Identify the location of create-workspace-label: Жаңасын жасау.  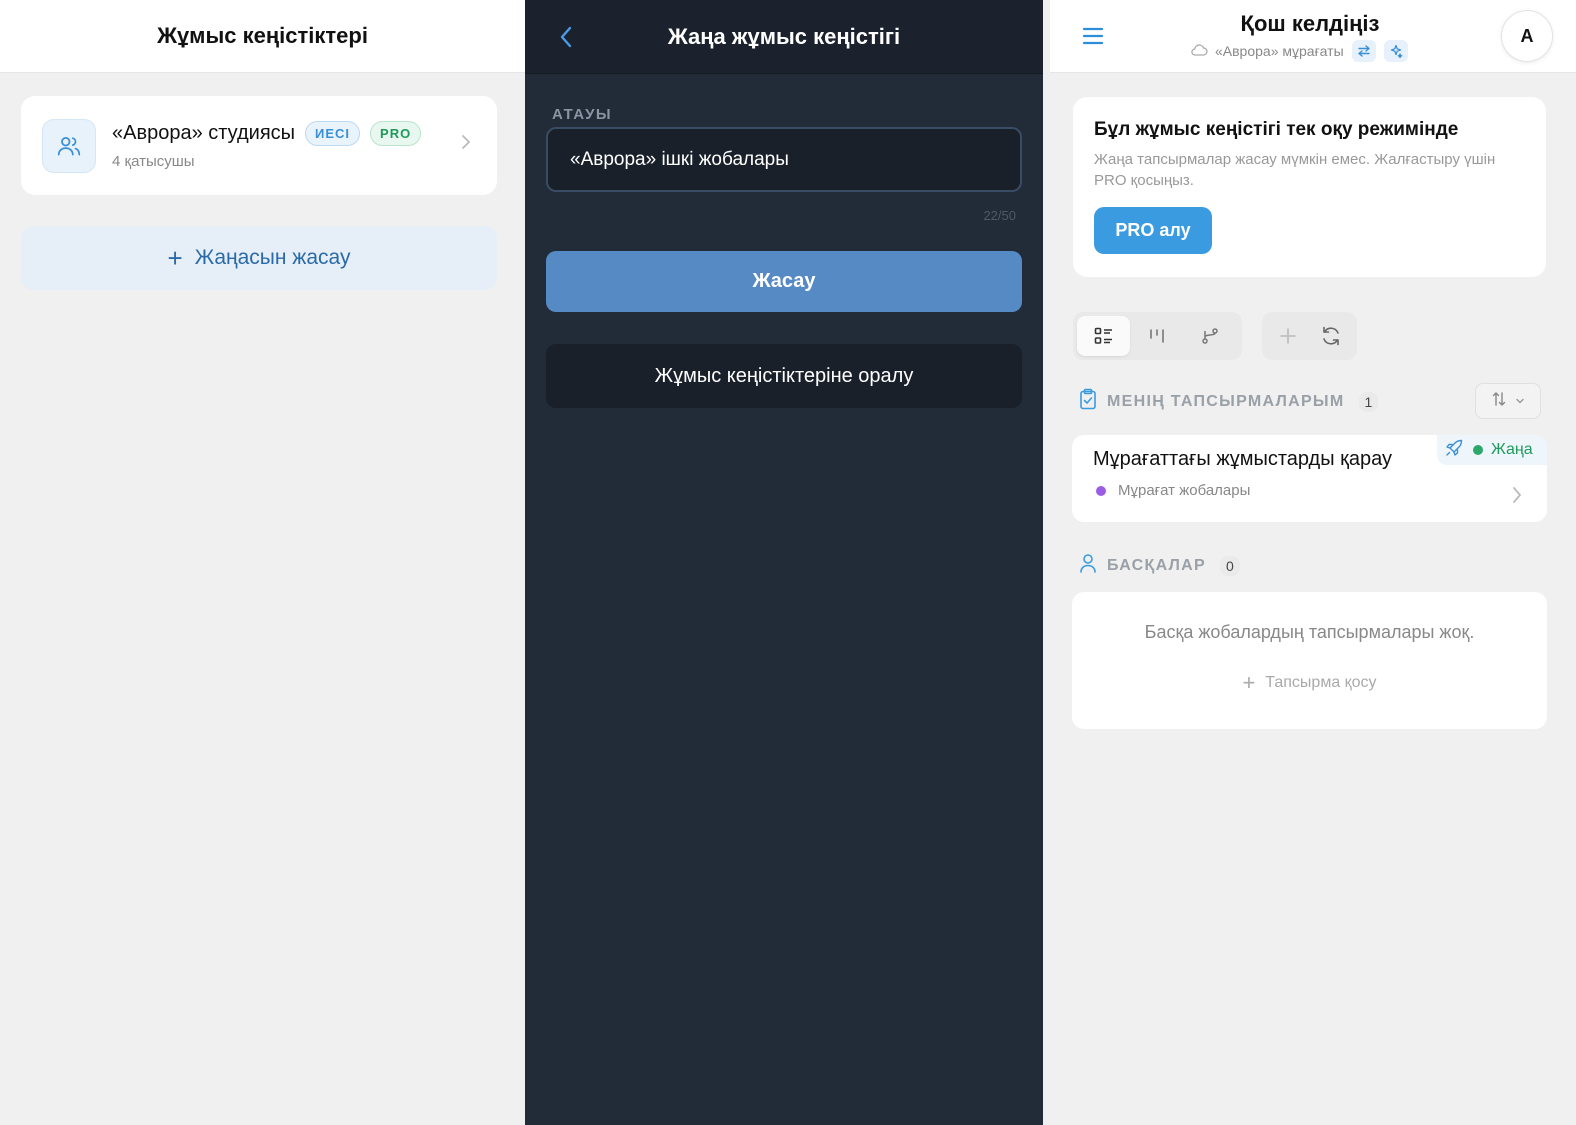
(272, 257).